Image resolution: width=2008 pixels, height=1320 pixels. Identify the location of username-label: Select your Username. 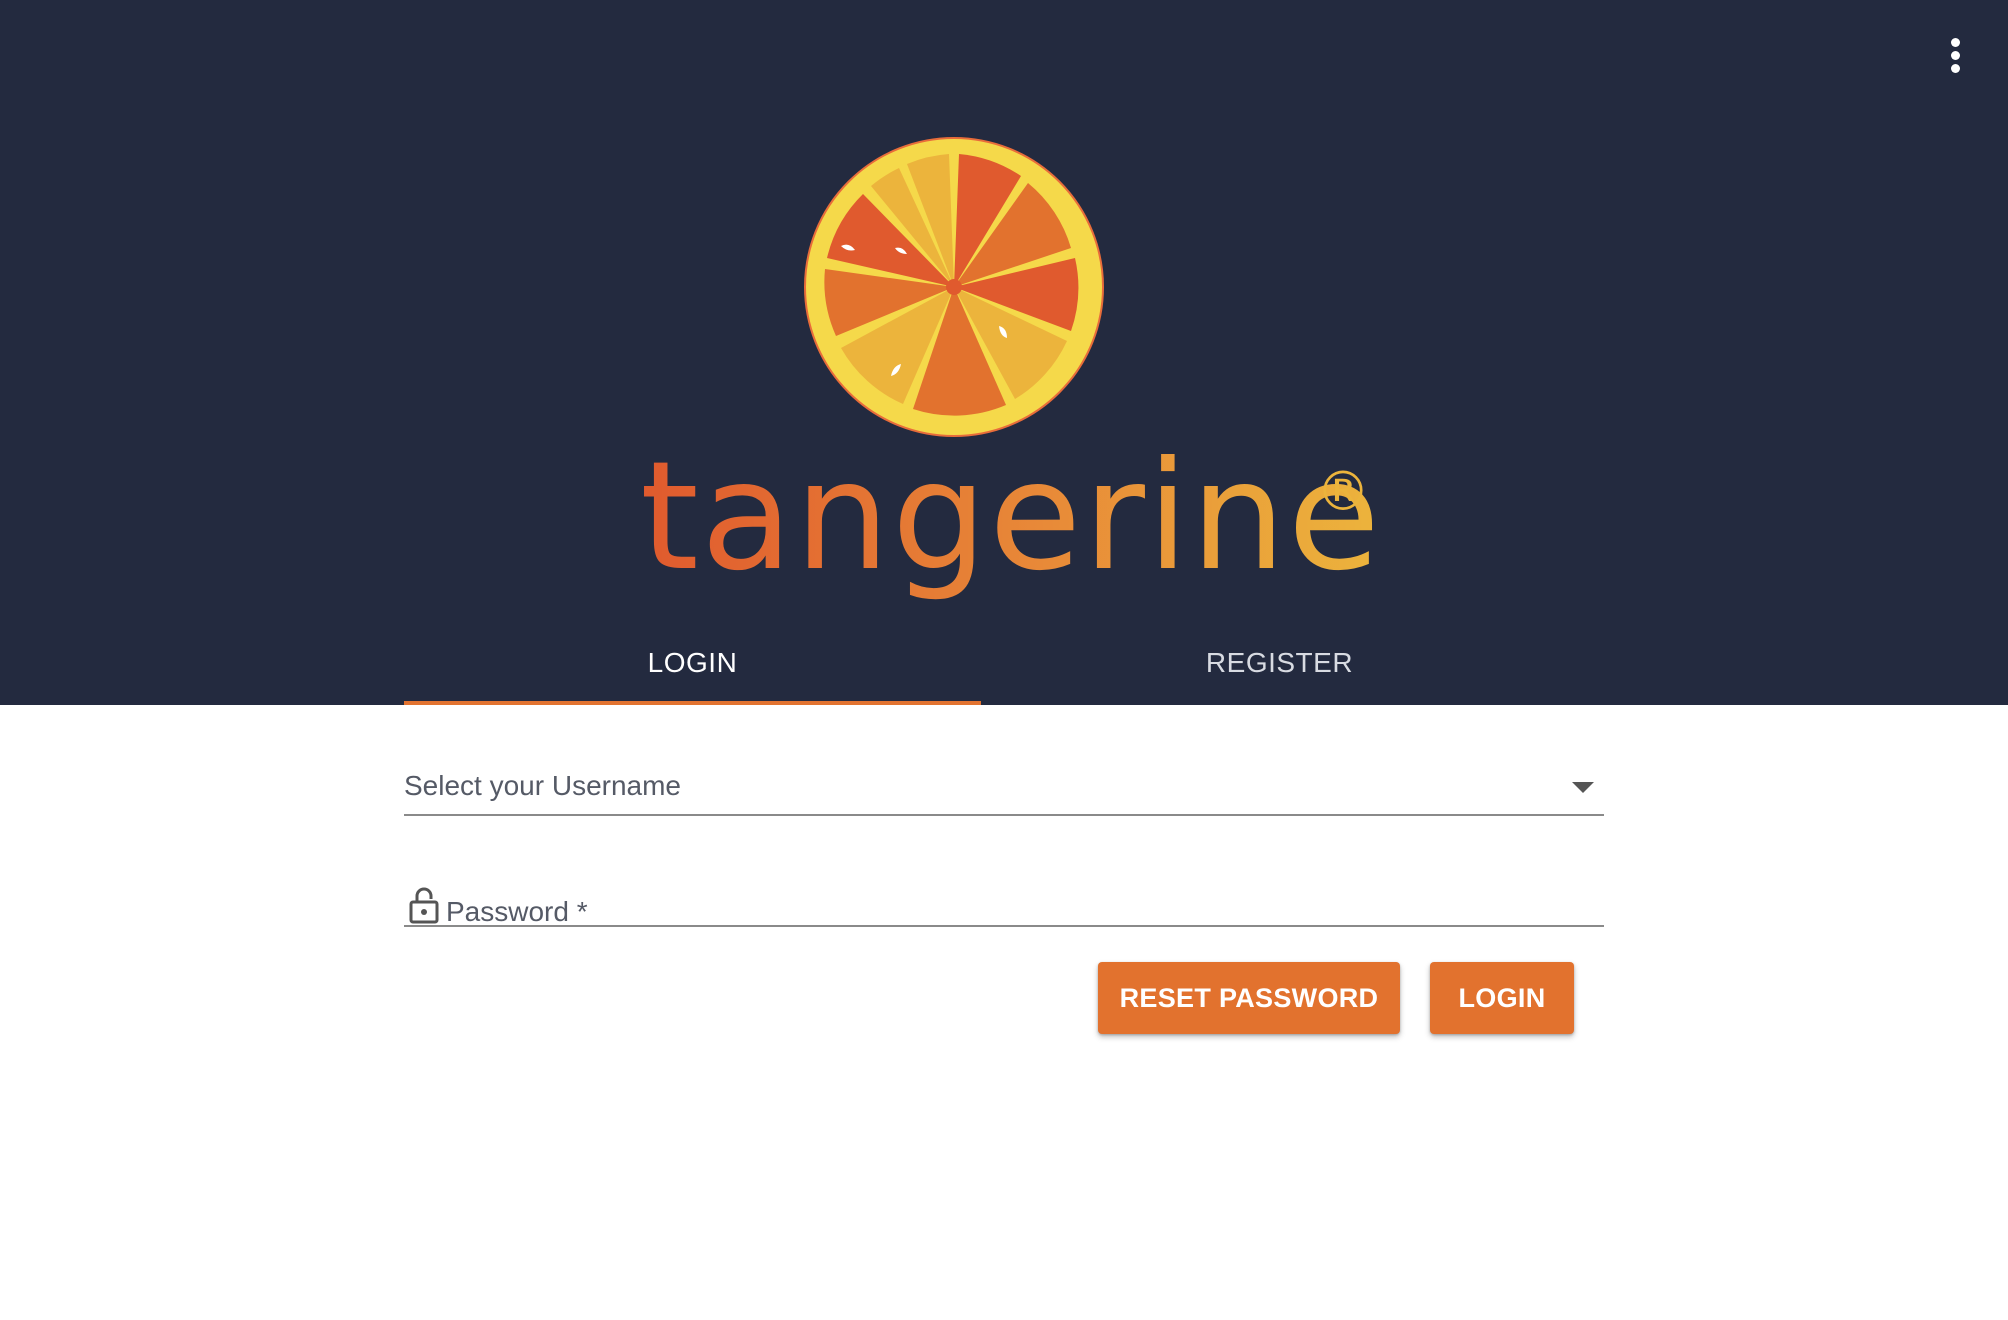
(543, 785).